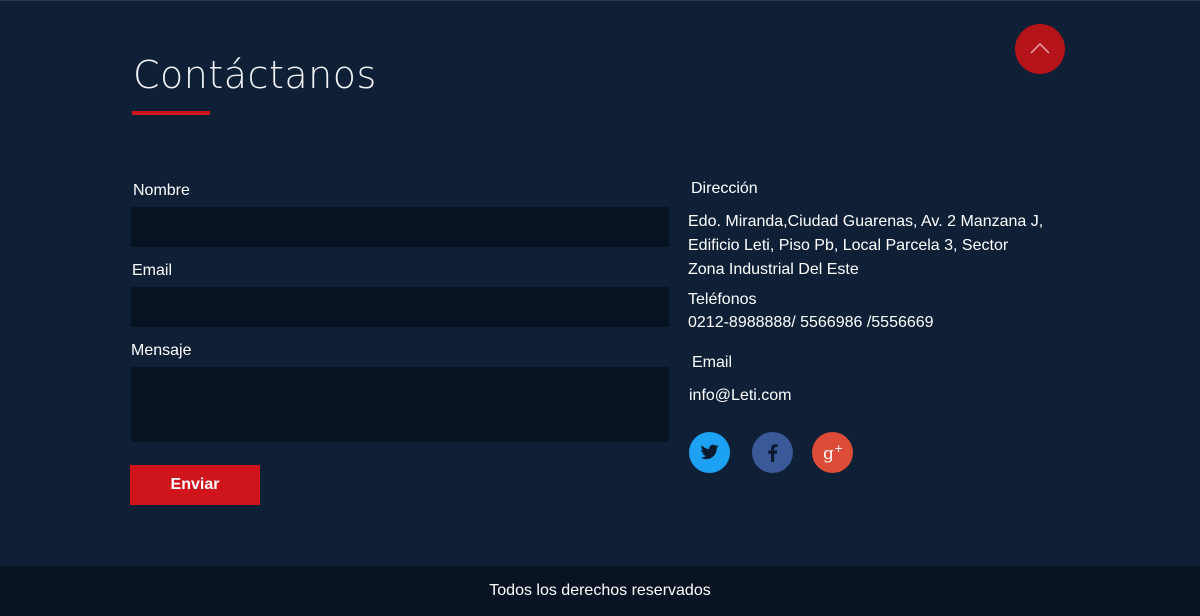  What do you see at coordinates (828, 454) in the screenshot?
I see `svg-text: g` at bounding box center [828, 454].